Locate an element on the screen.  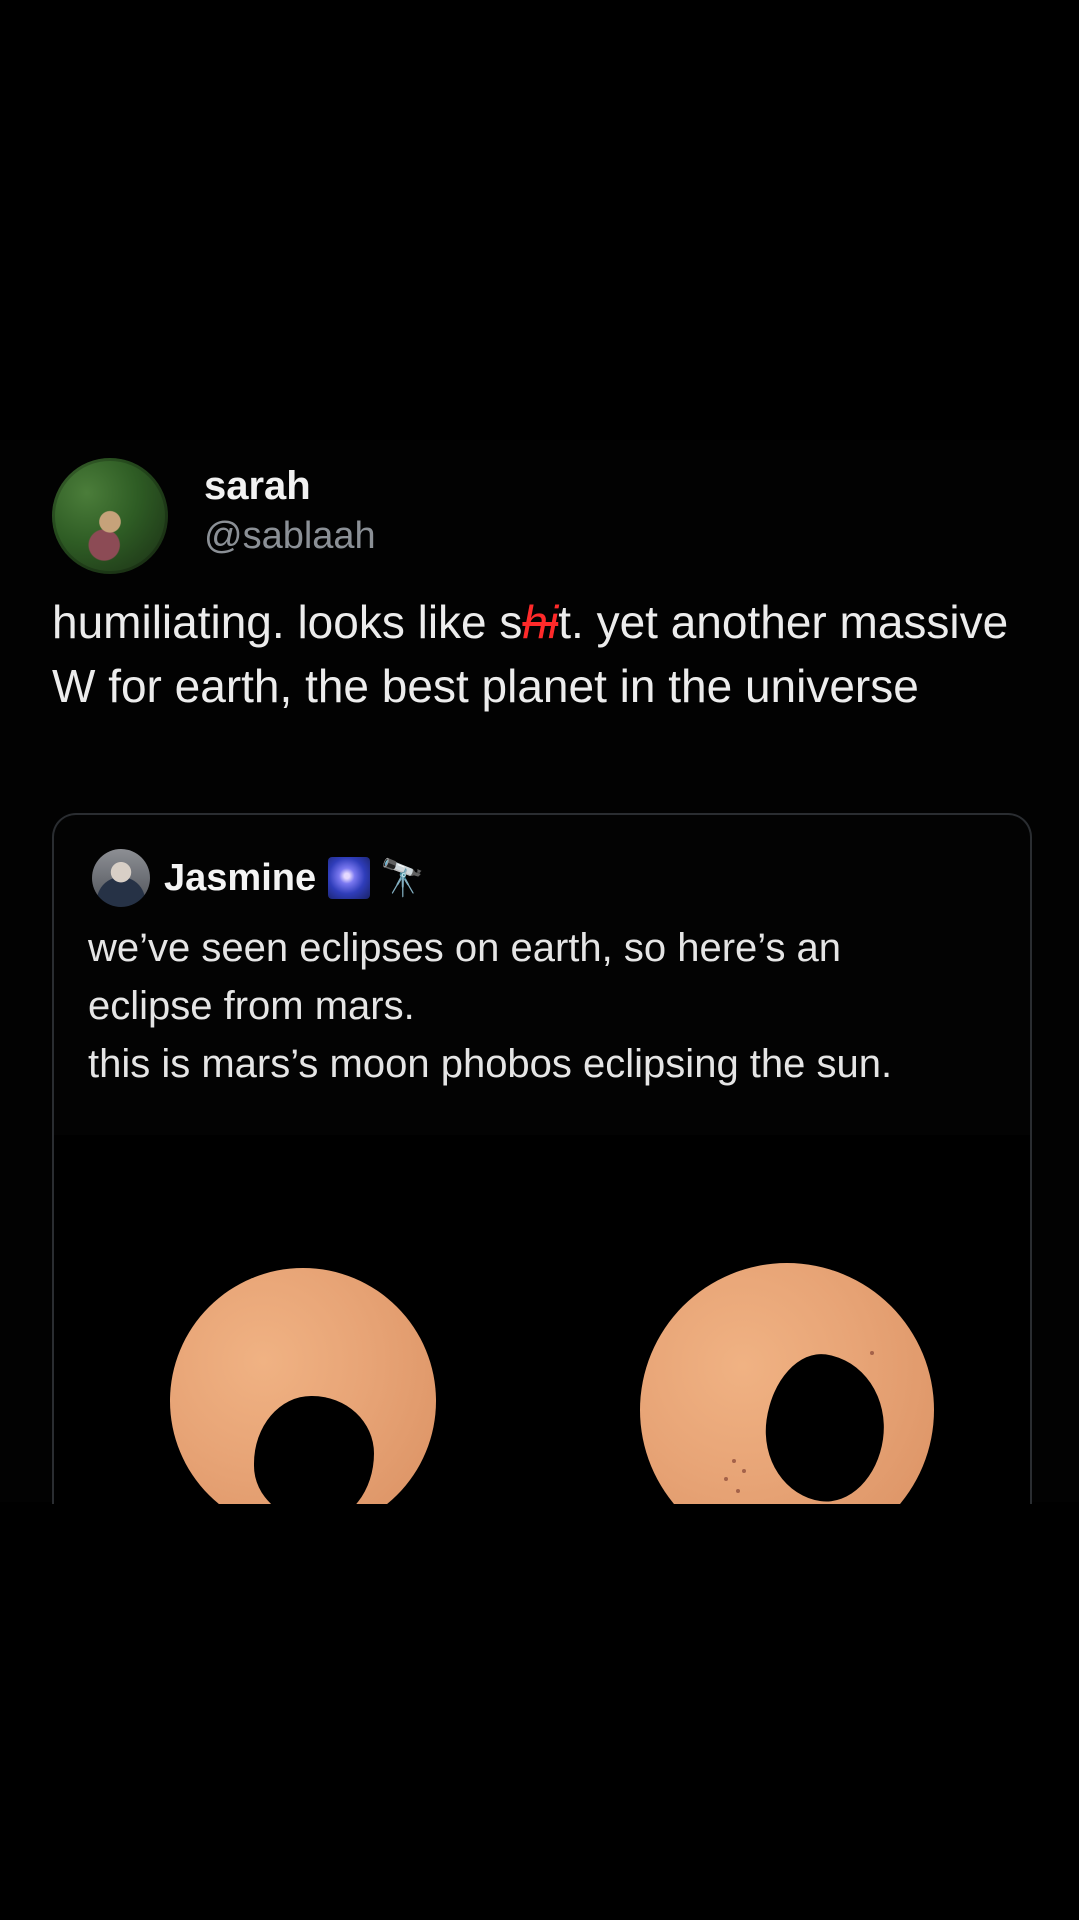
telescope-icon: 🔭 is located at coordinates (402, 877).